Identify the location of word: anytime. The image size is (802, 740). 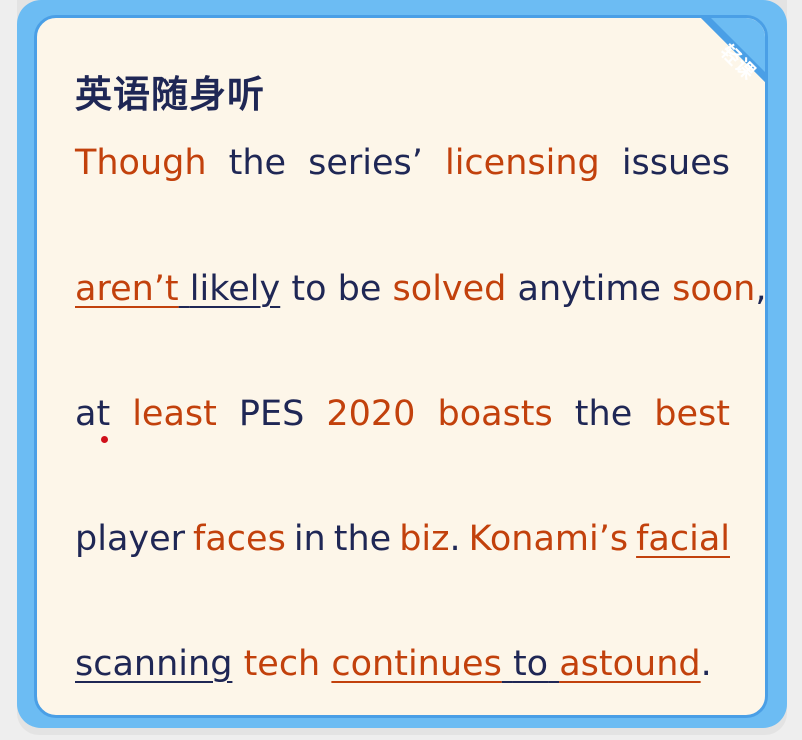
(589, 289).